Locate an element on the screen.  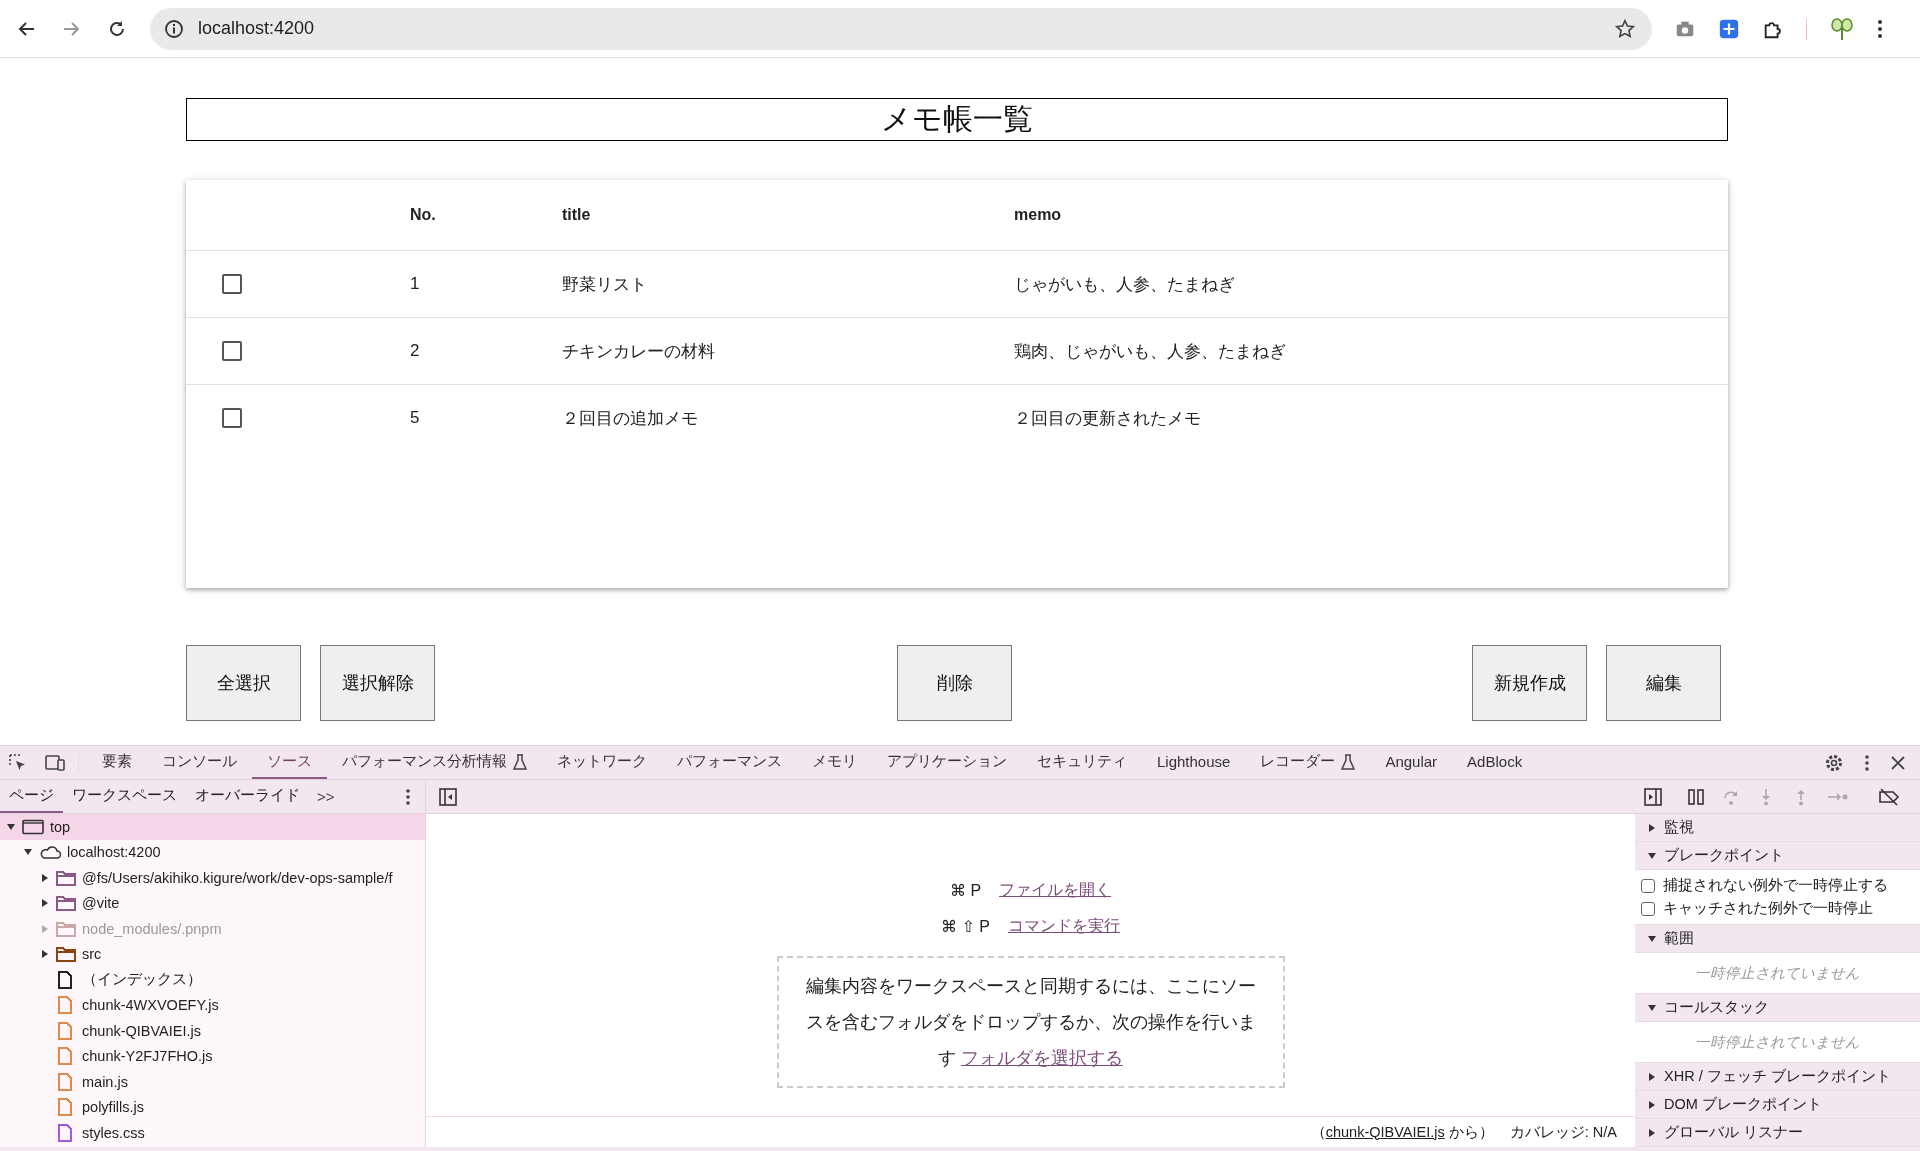
tree-item: @vite is located at coordinates (212, 903).